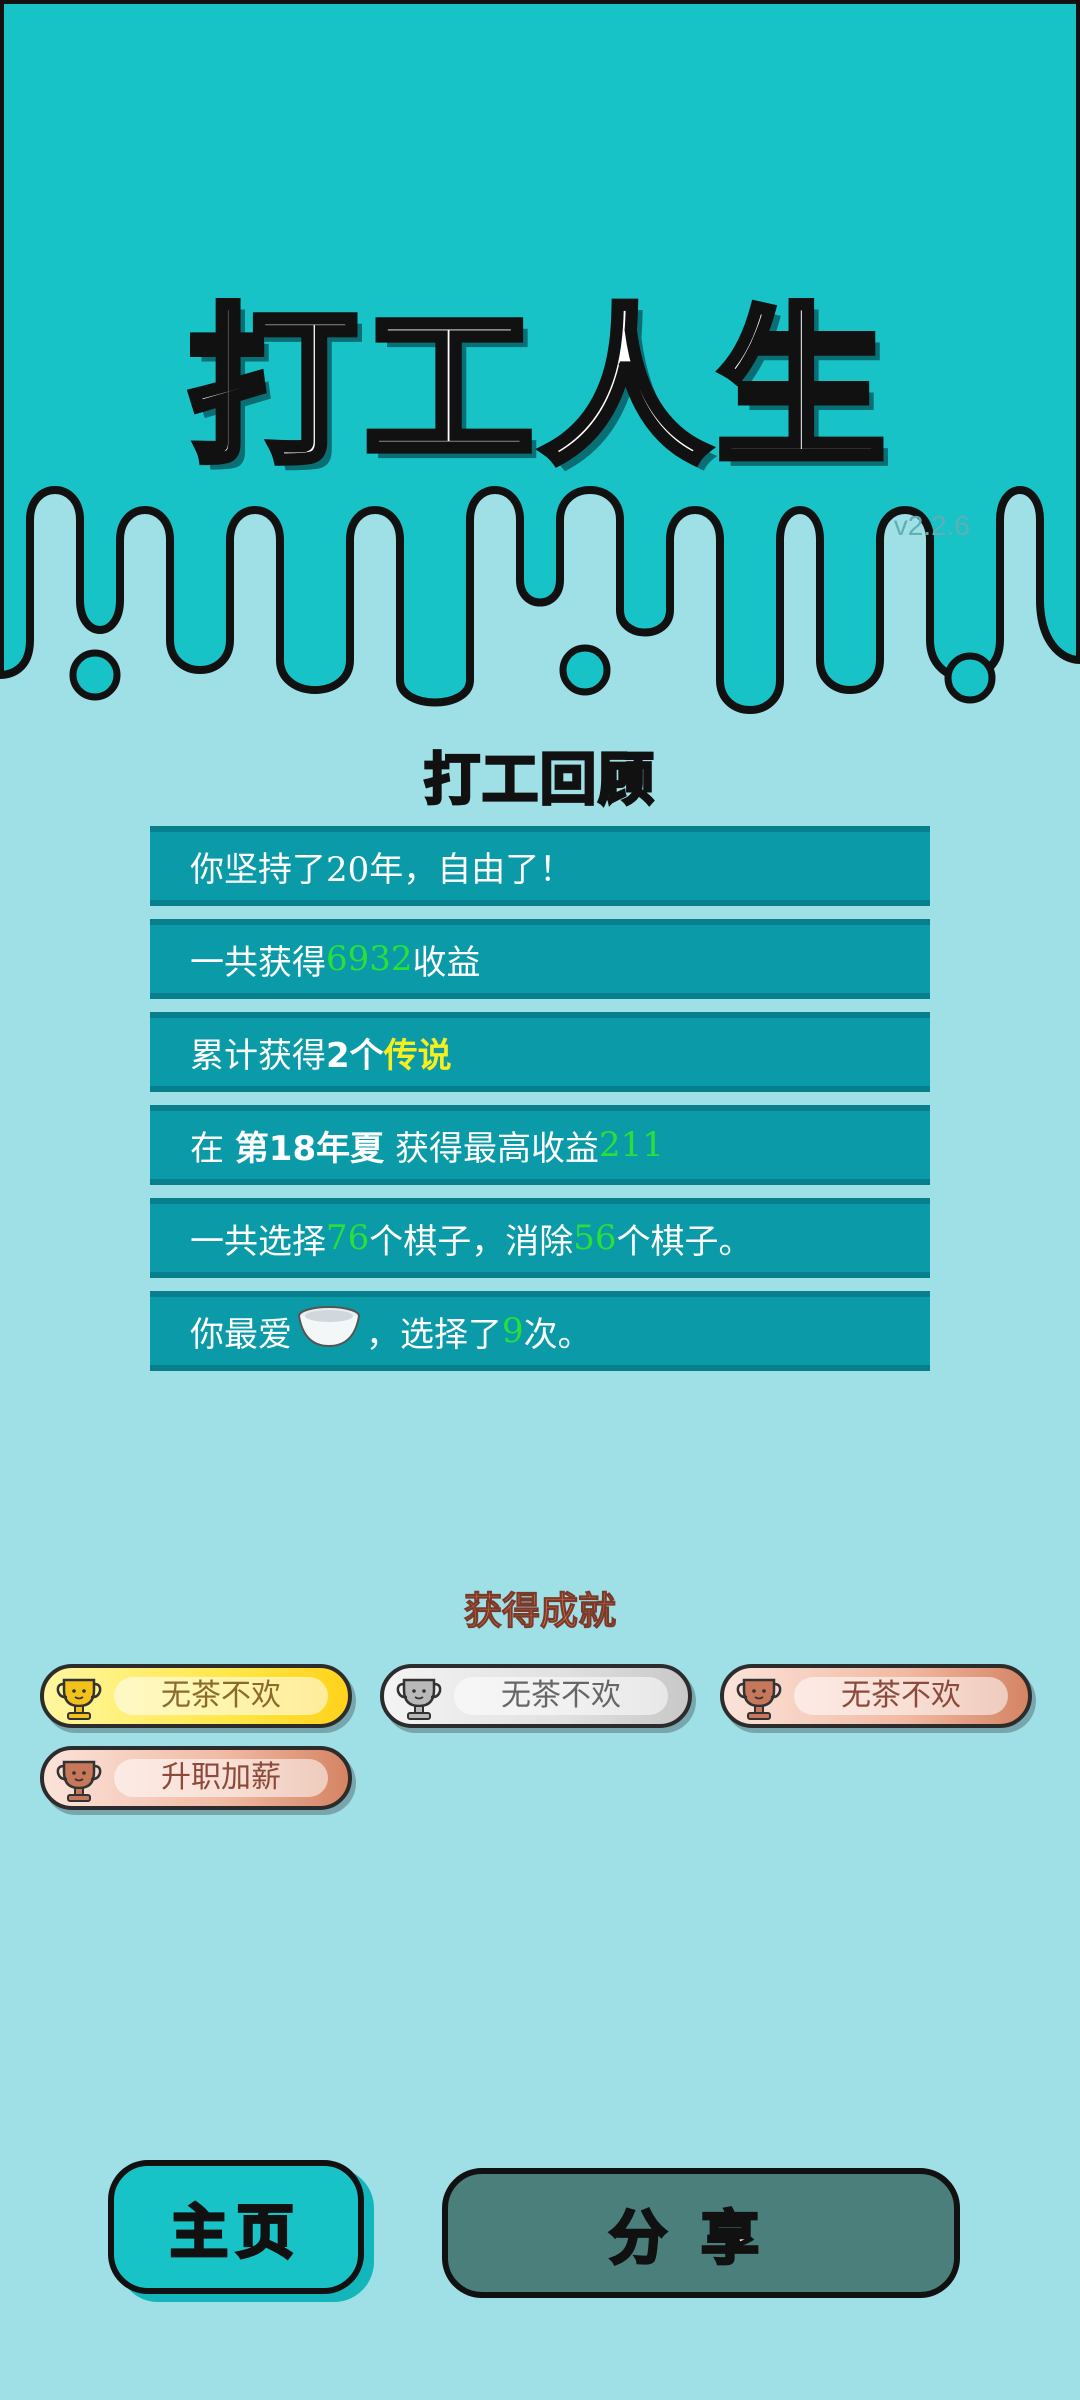 The height and width of the screenshot is (2400, 1080). Describe the element at coordinates (446, 962) in the screenshot. I see `review-text: 收益` at that location.